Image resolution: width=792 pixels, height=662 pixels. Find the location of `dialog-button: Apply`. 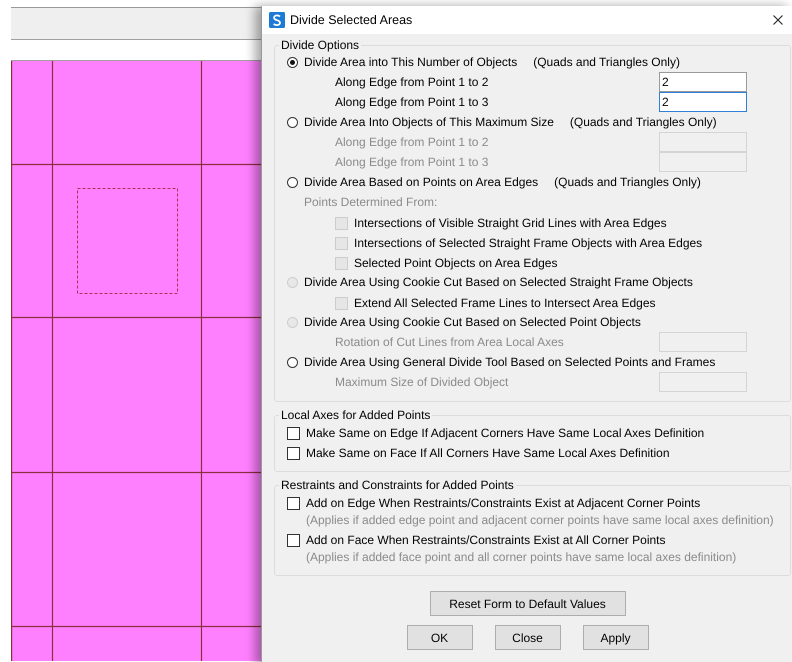

dialog-button: Apply is located at coordinates (615, 637).